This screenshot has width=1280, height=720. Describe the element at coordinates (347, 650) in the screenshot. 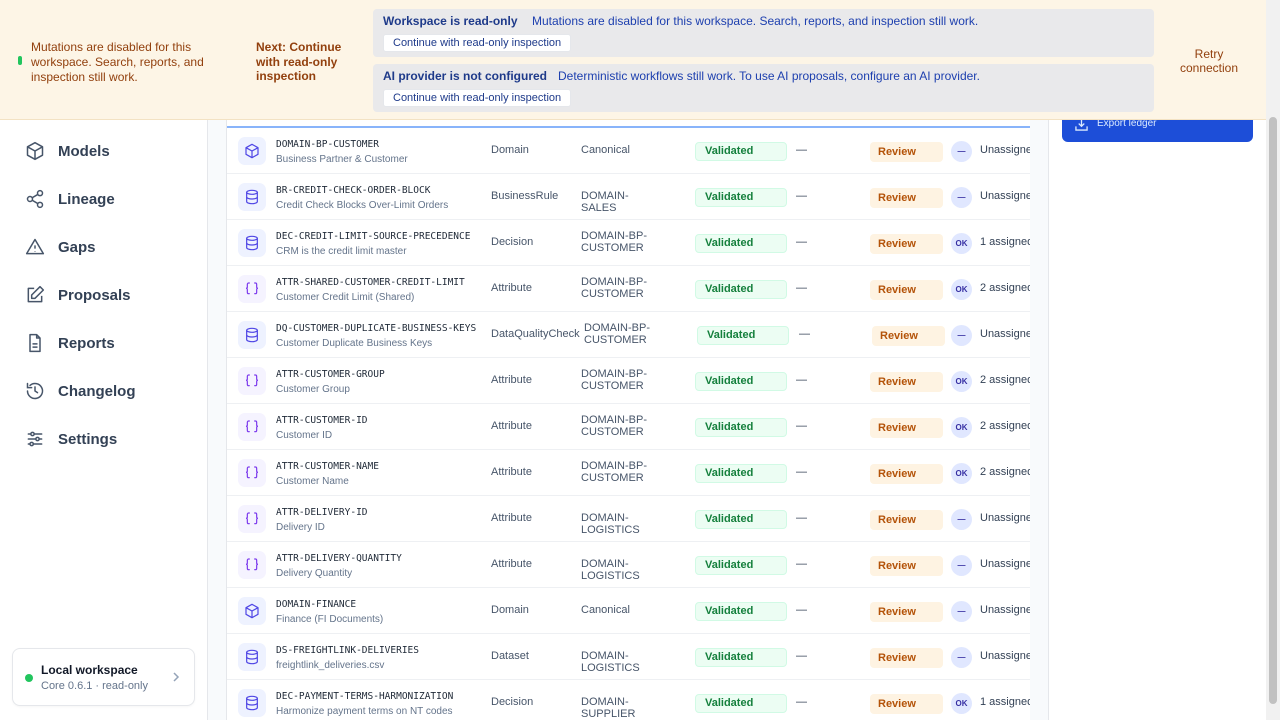

I see `row-code: DS-FREIGHTLINK-DELIVERIES` at that location.